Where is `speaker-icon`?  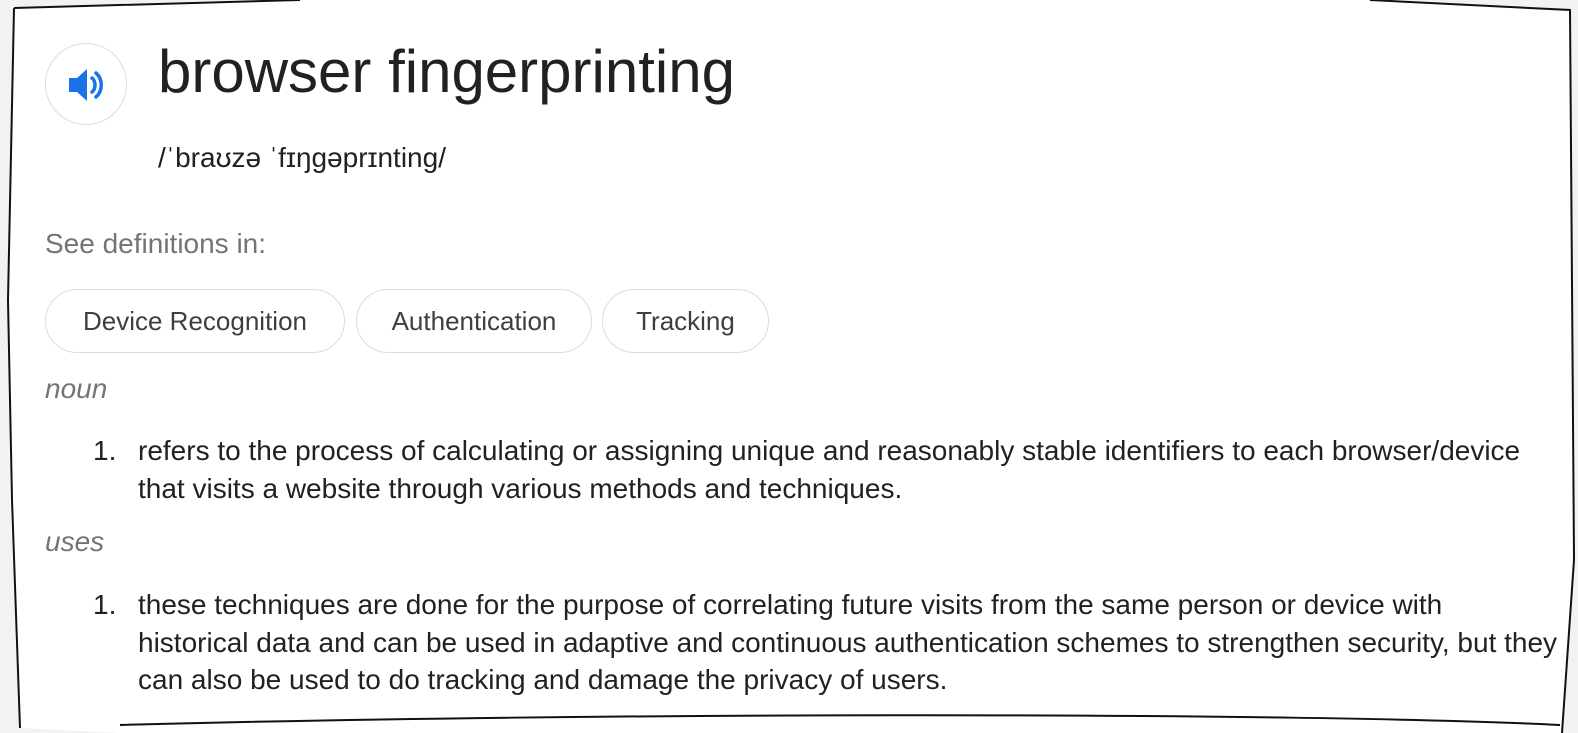 speaker-icon is located at coordinates (86, 85).